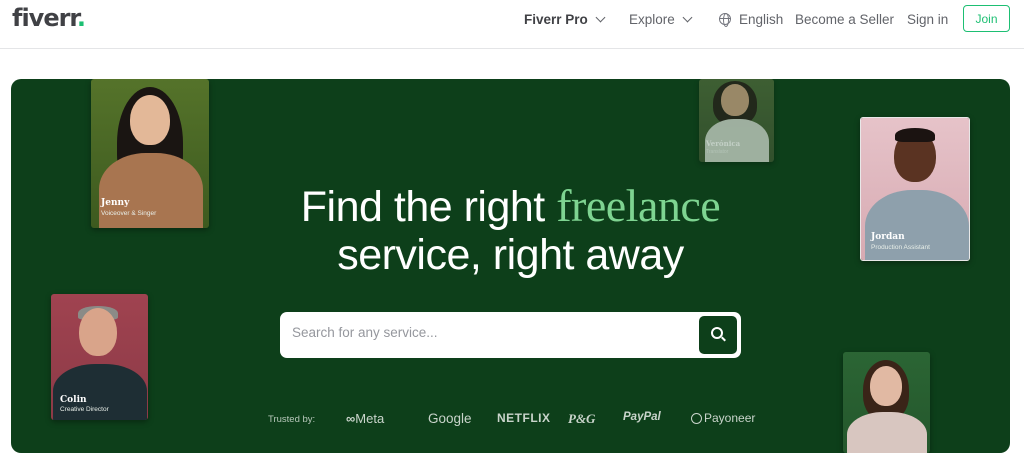  What do you see at coordinates (510, 255) in the screenshot?
I see `hero-title-line2: service, right away` at bounding box center [510, 255].